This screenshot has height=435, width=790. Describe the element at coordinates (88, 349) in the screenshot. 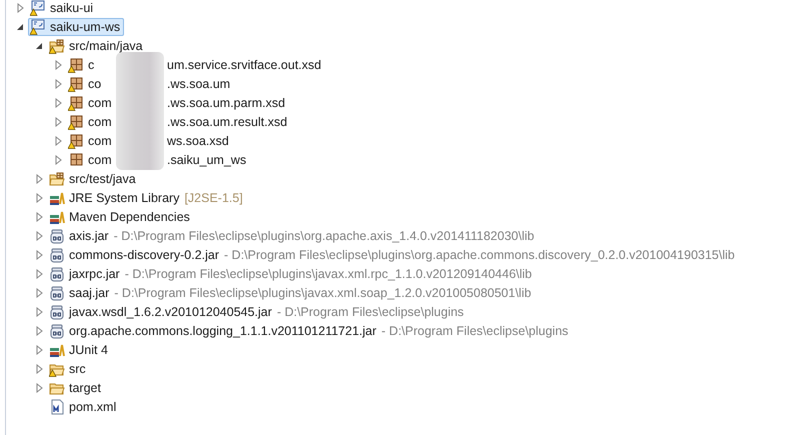

I see `item-label: JUnit 4` at that location.